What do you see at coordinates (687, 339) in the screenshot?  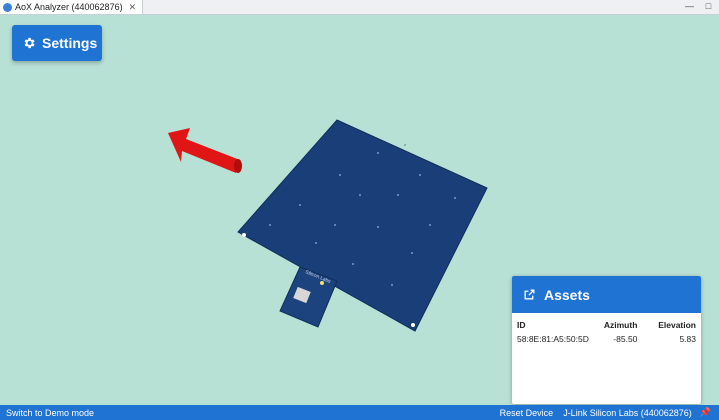 I see `asset-elevation: 5.83` at bounding box center [687, 339].